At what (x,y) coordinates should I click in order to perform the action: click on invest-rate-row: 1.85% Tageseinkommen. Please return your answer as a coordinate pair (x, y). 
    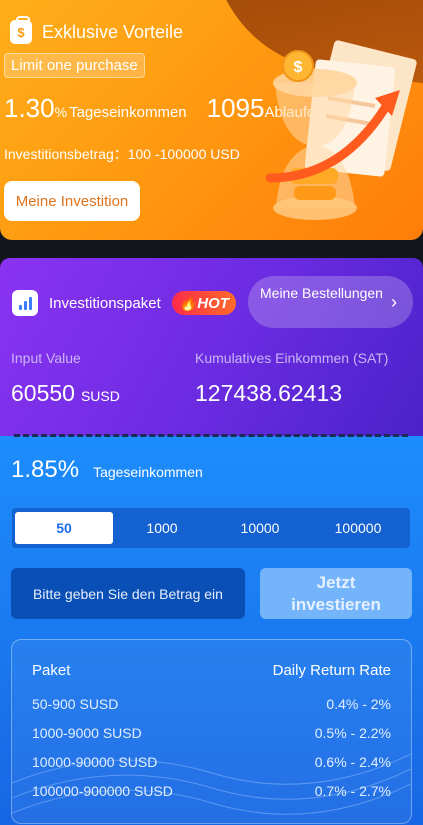
    Looking at the image, I should click on (107, 470).